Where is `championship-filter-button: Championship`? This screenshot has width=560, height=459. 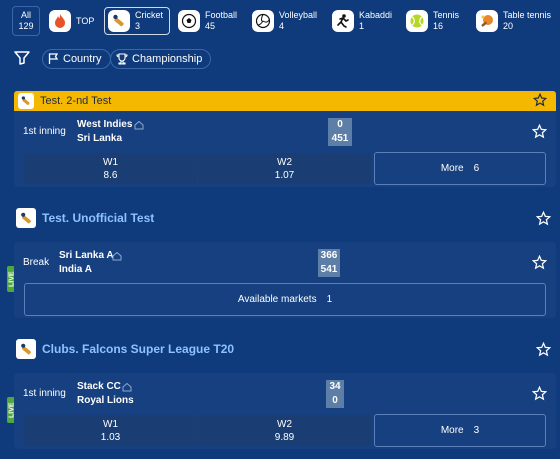
championship-filter-button: Championship is located at coordinates (161, 59).